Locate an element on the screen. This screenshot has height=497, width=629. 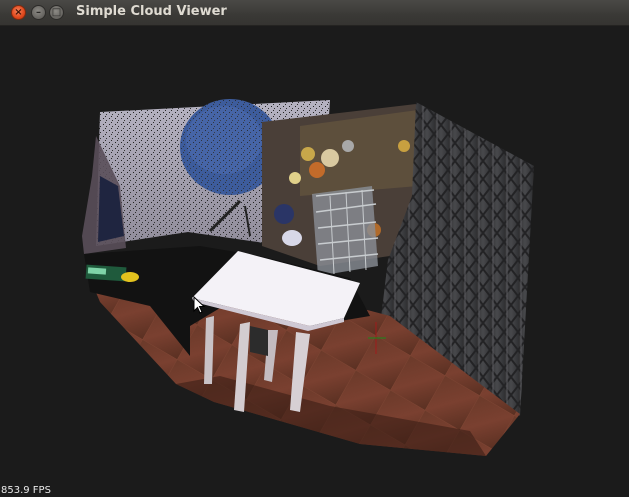
close-button: × is located at coordinates (18, 12).